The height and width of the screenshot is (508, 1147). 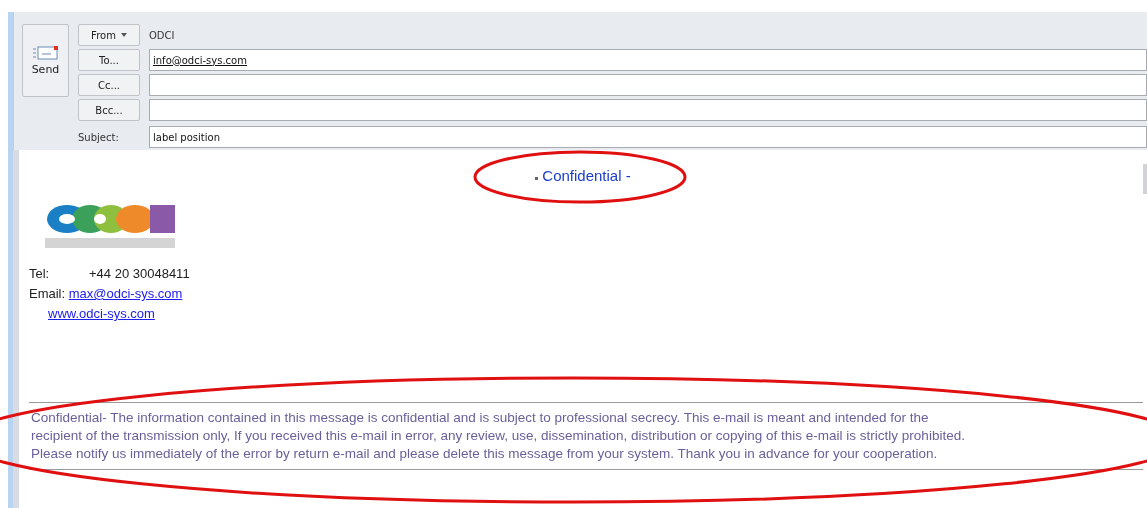 What do you see at coordinates (101, 313) in the screenshot?
I see `website-link: www.odci-sys.com` at bounding box center [101, 313].